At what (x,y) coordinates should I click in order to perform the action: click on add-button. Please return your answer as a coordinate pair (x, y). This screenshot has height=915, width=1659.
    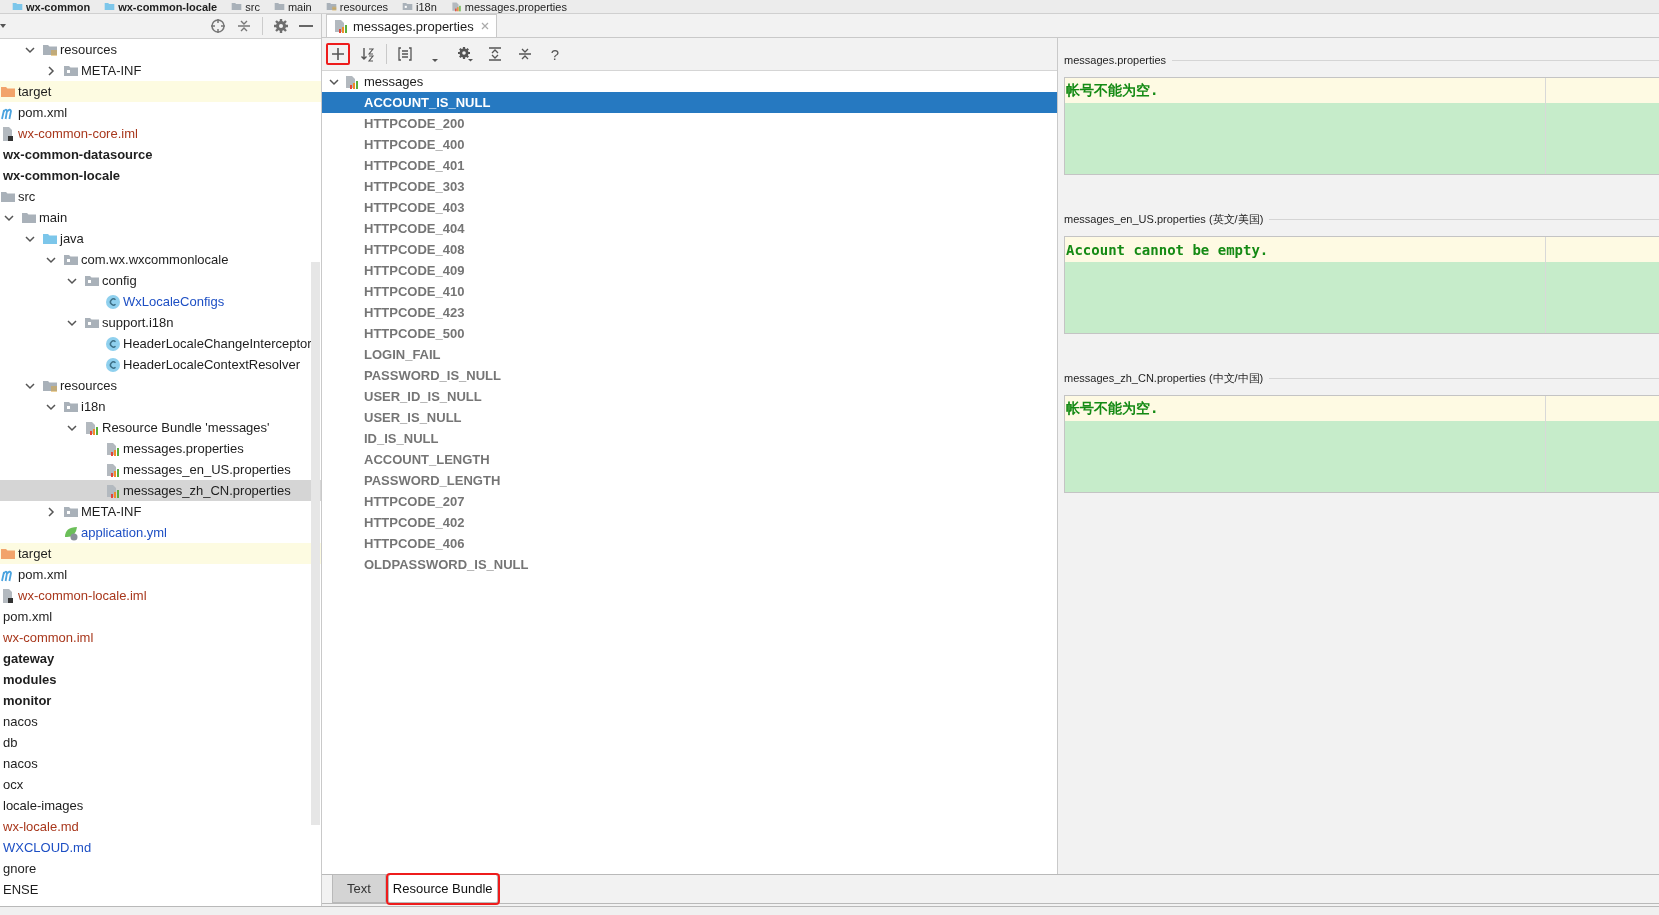
    Looking at the image, I should click on (338, 54).